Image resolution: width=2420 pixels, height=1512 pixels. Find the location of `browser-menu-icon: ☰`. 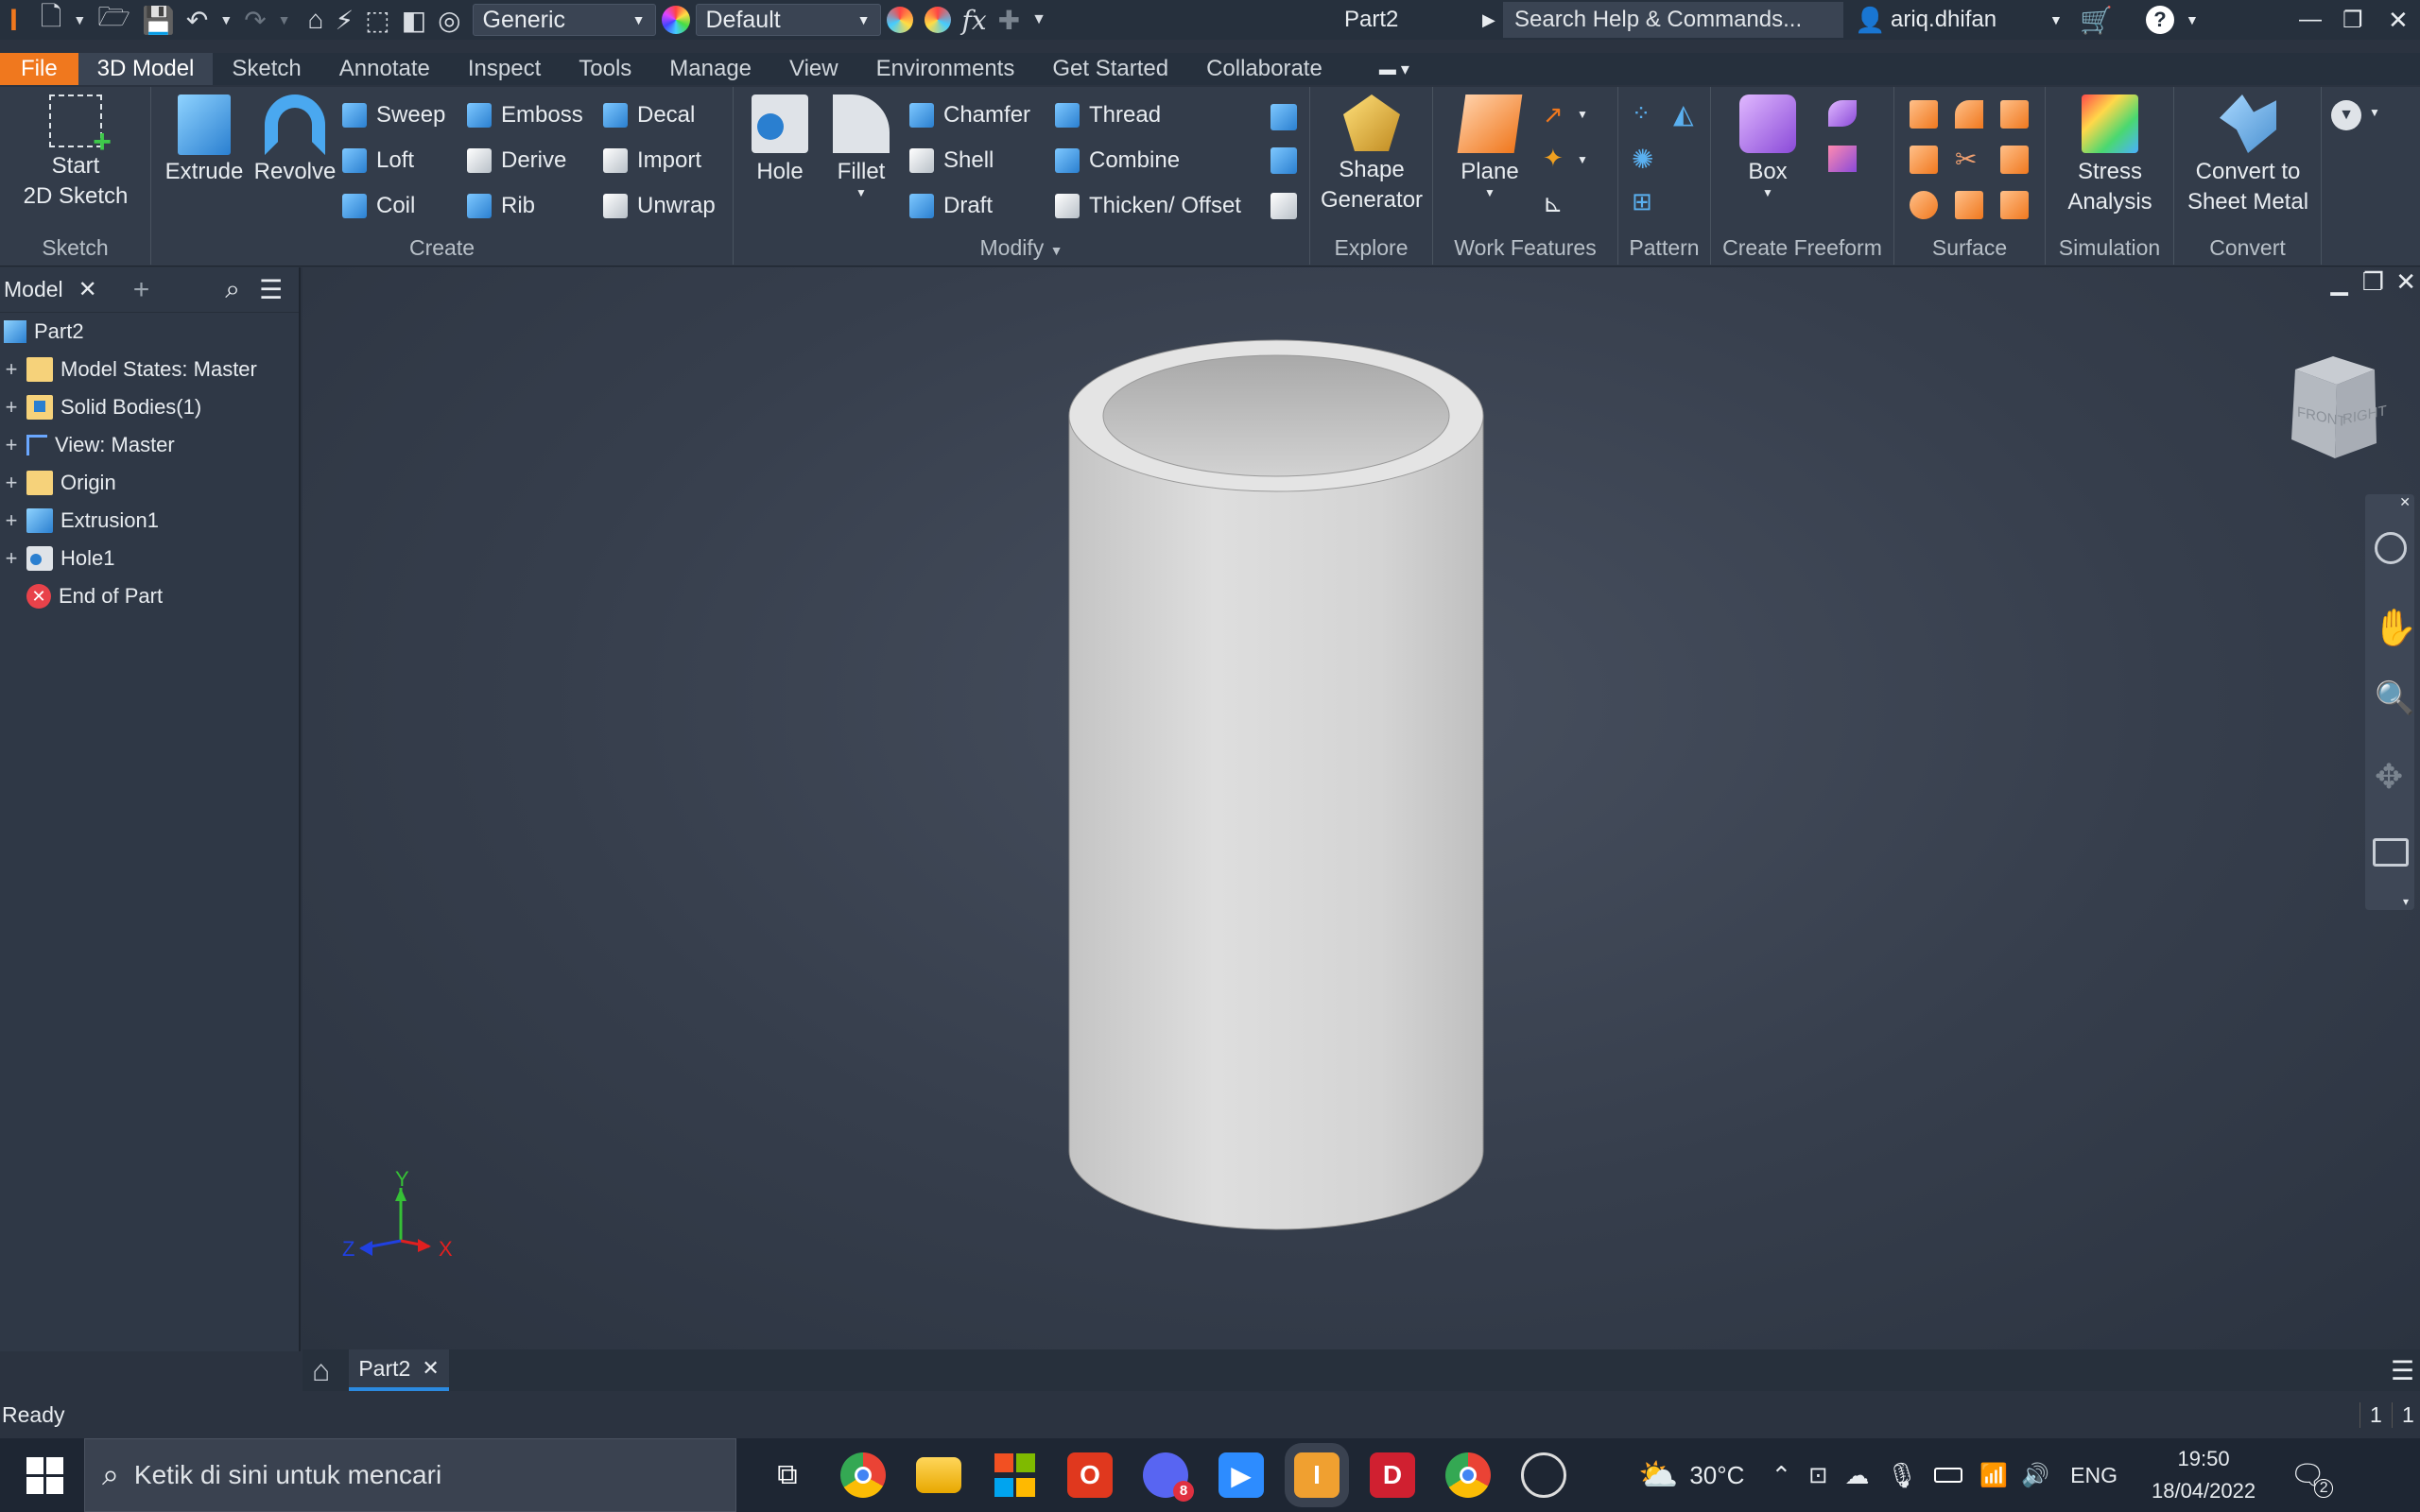

browser-menu-icon: ☰ is located at coordinates (271, 289).